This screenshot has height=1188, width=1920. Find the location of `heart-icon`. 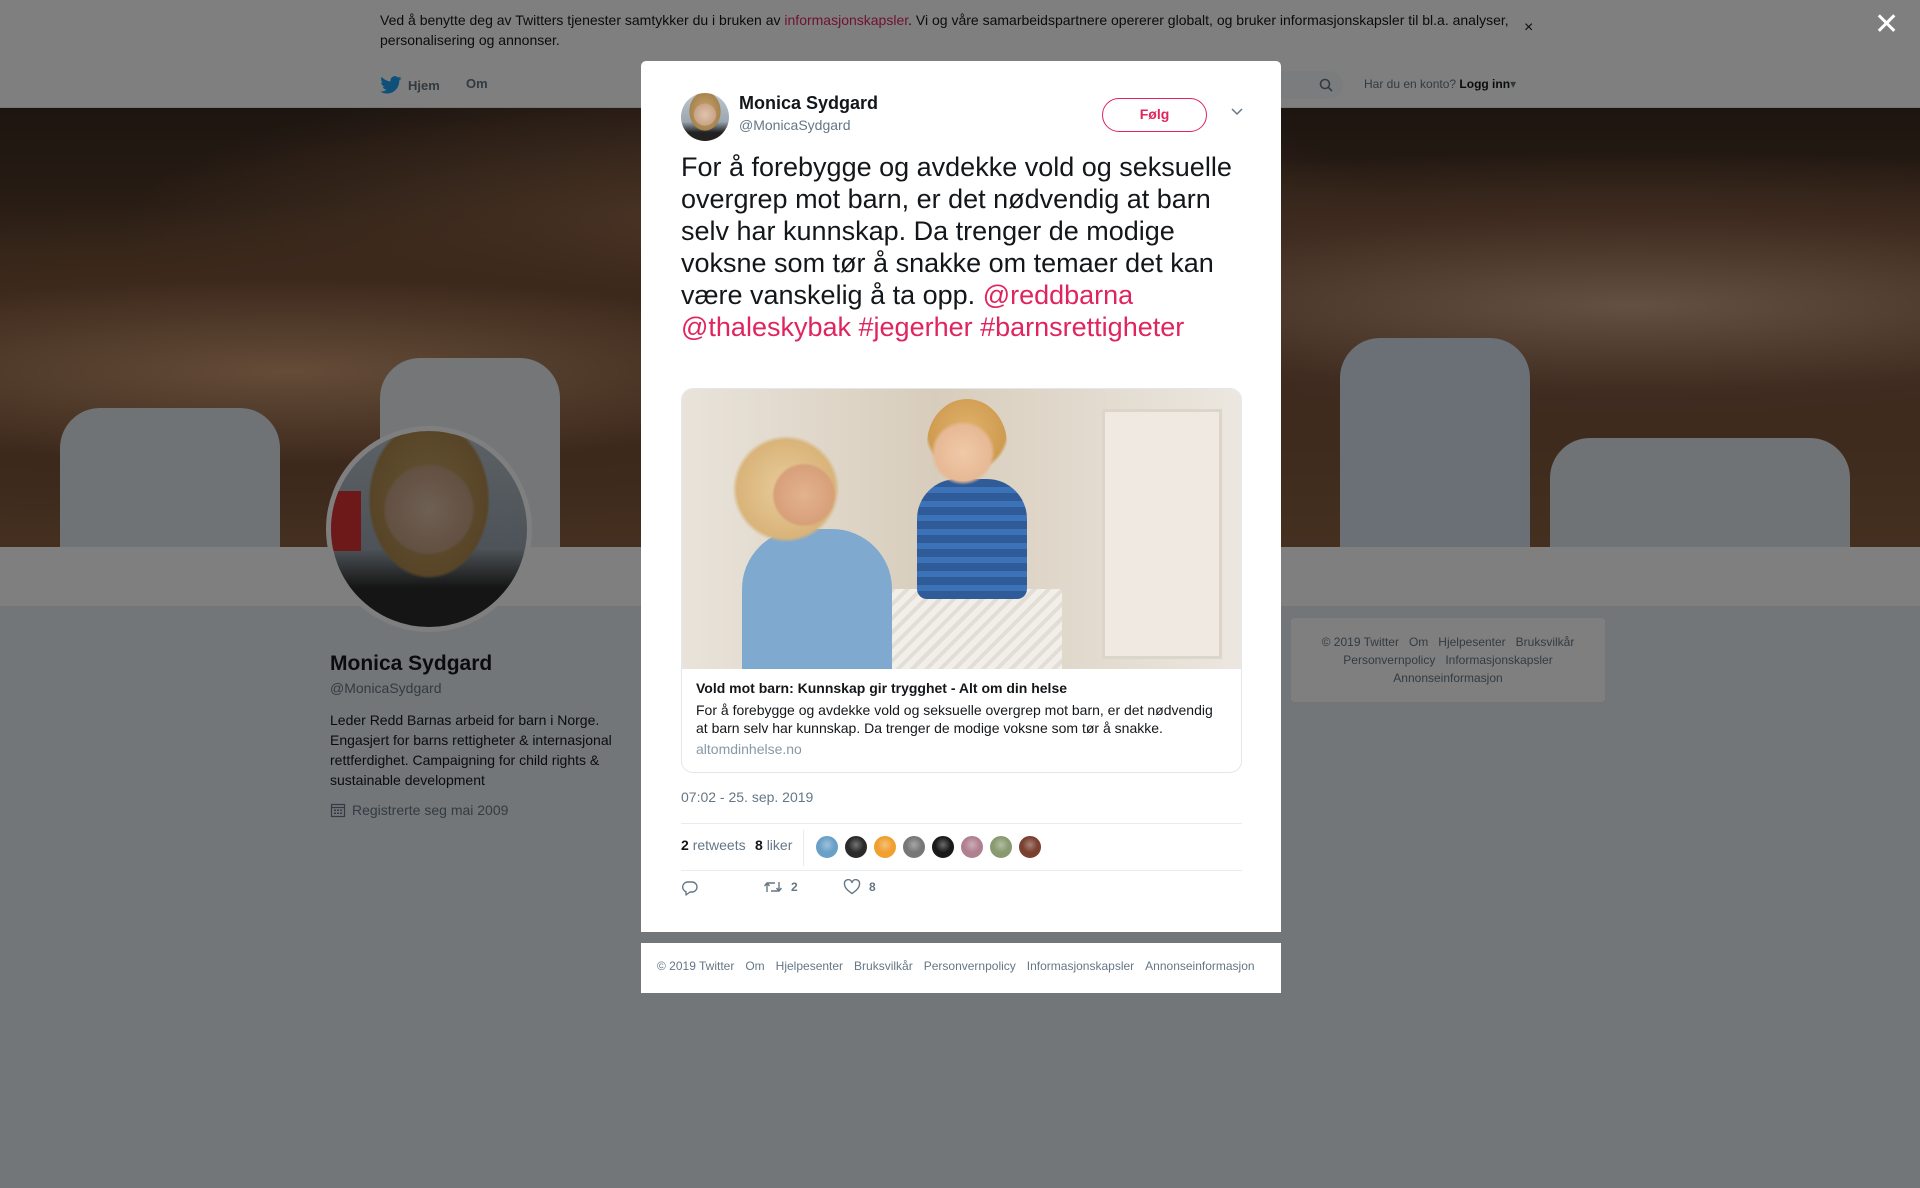

heart-icon is located at coordinates (852, 887).